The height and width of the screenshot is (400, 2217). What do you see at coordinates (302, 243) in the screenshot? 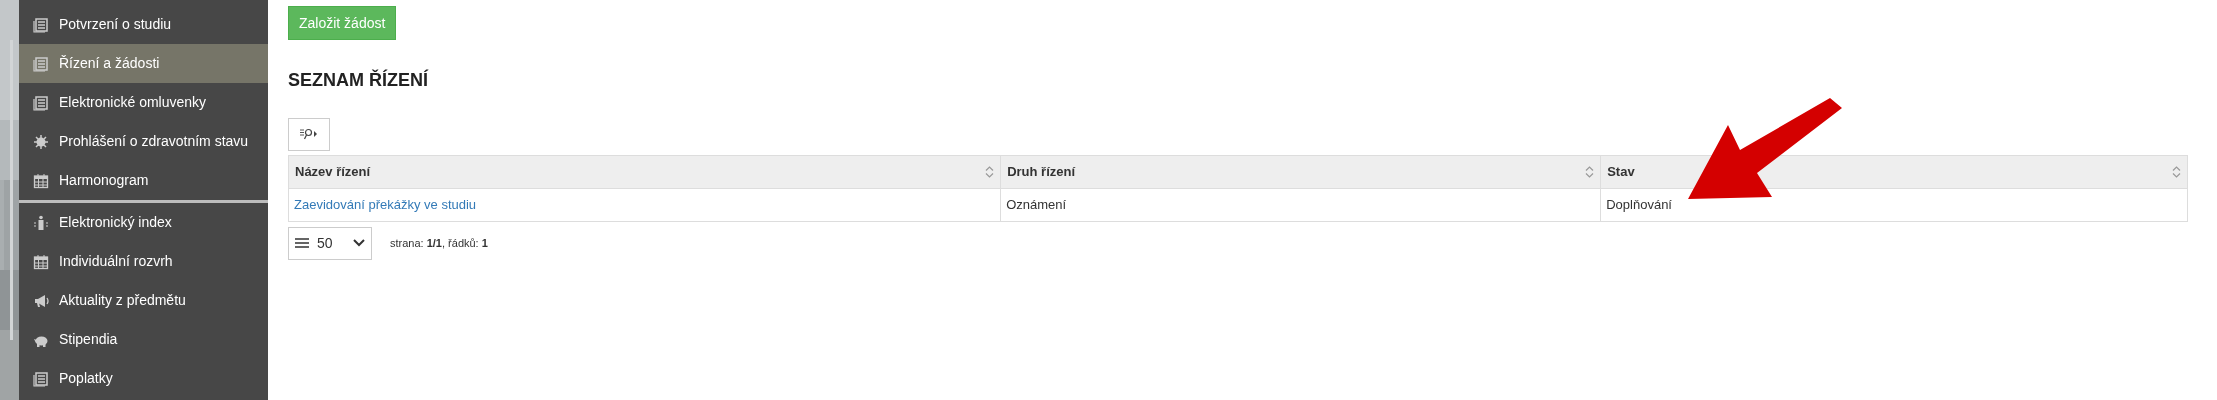
I see `menu-icon` at bounding box center [302, 243].